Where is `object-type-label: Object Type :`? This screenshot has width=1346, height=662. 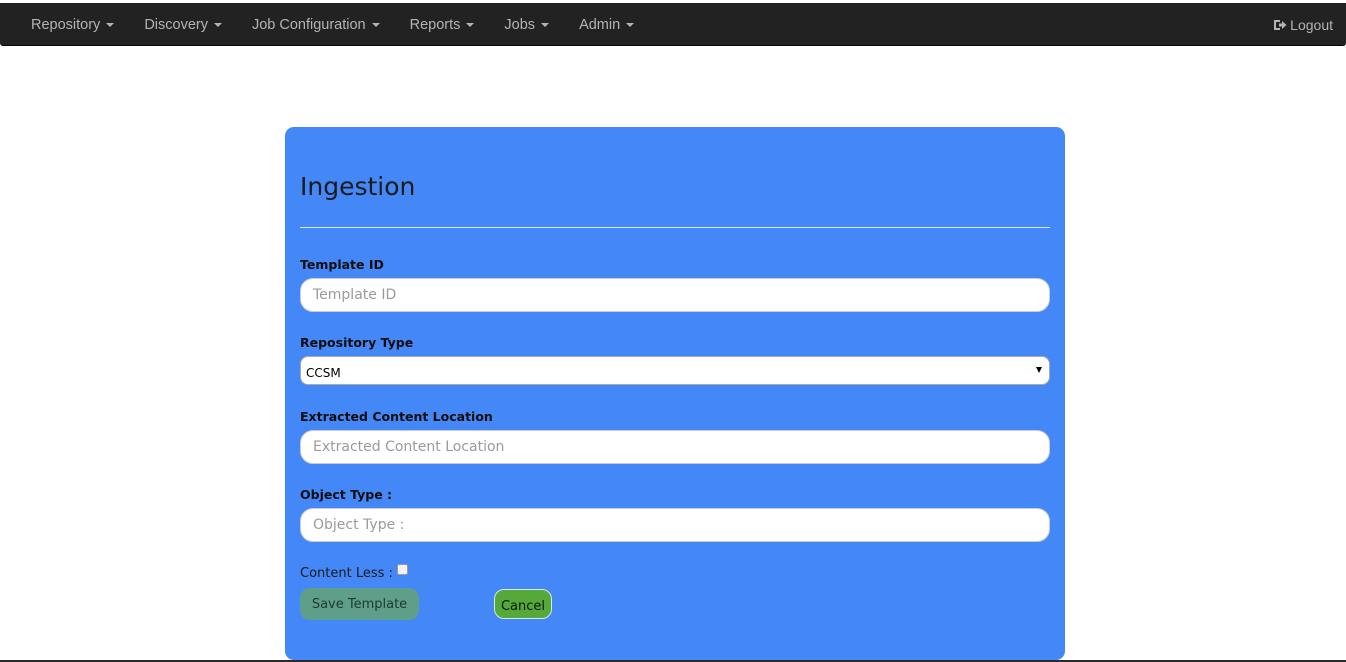
object-type-label: Object Type : is located at coordinates (346, 494).